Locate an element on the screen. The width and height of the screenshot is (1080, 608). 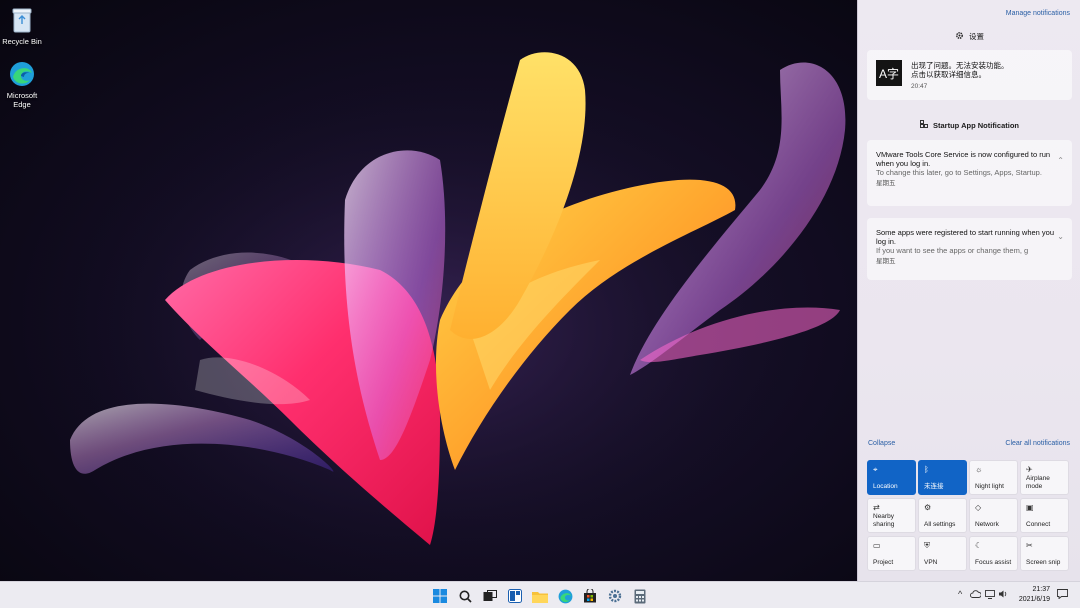
task-view-icon is located at coordinates (490, 596).